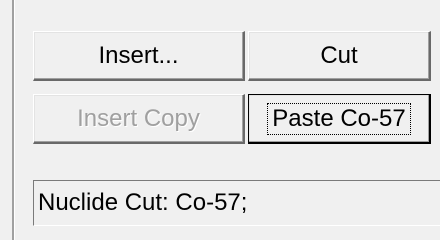  Describe the element at coordinates (13, 120) in the screenshot. I see `panel-divider` at that location.